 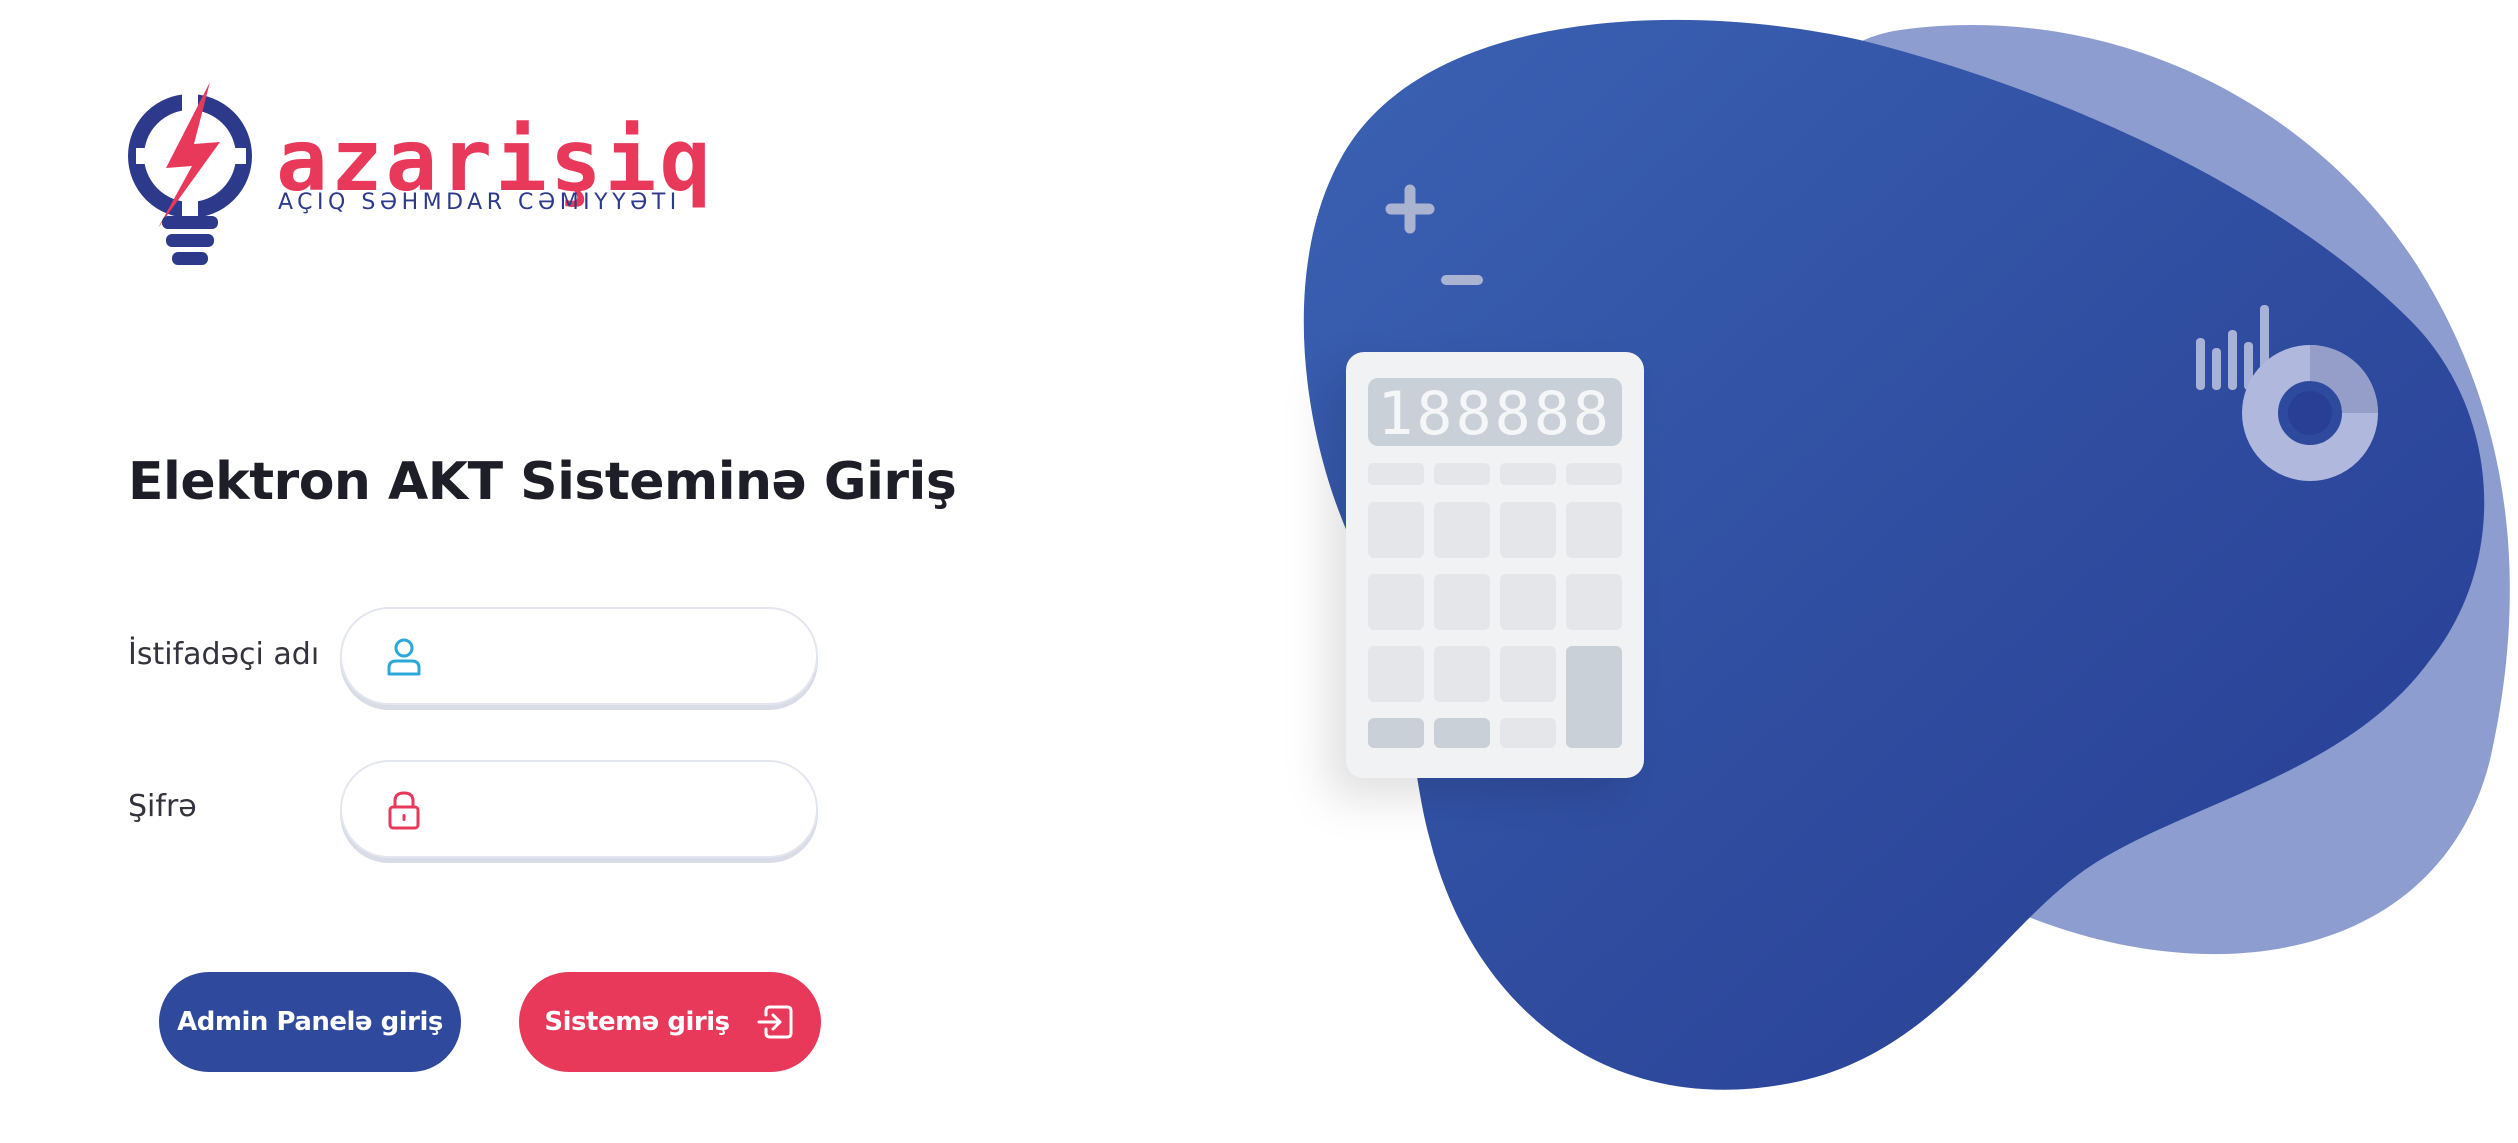 I want to click on sign-in-icon, so click(x=775, y=1022).